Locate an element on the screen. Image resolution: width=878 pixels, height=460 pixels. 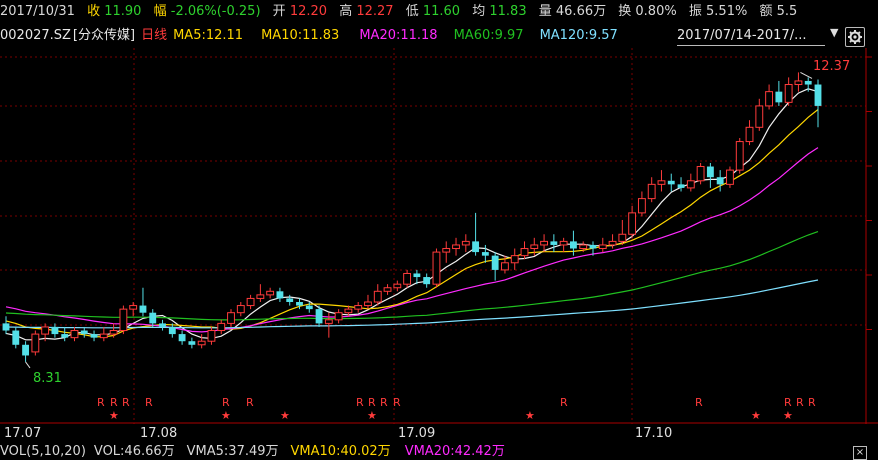
high-label: 高 is located at coordinates (346, 11).